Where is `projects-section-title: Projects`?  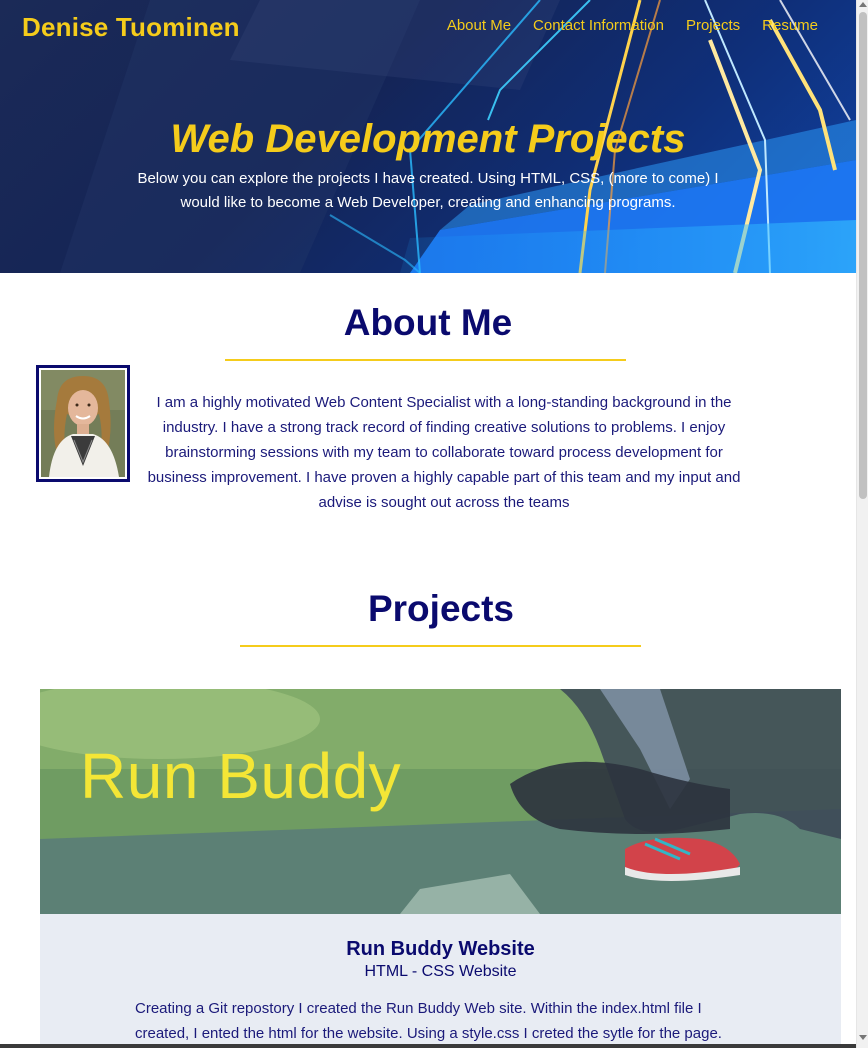
projects-section-title: Projects is located at coordinates (440, 608).